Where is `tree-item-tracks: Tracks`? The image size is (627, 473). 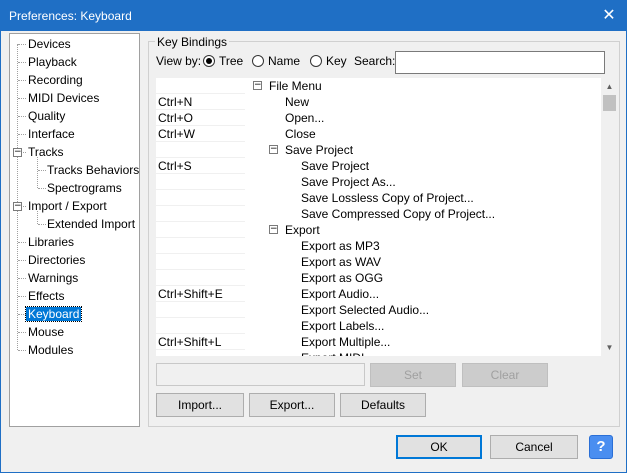
tree-item-tracks: Tracks is located at coordinates (46, 152).